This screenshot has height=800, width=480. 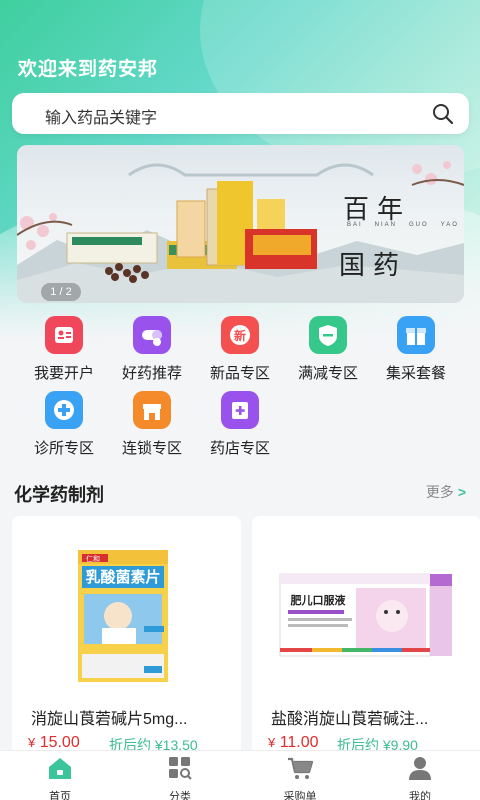 I want to click on tab-category: 分类, so click(x=180, y=777).